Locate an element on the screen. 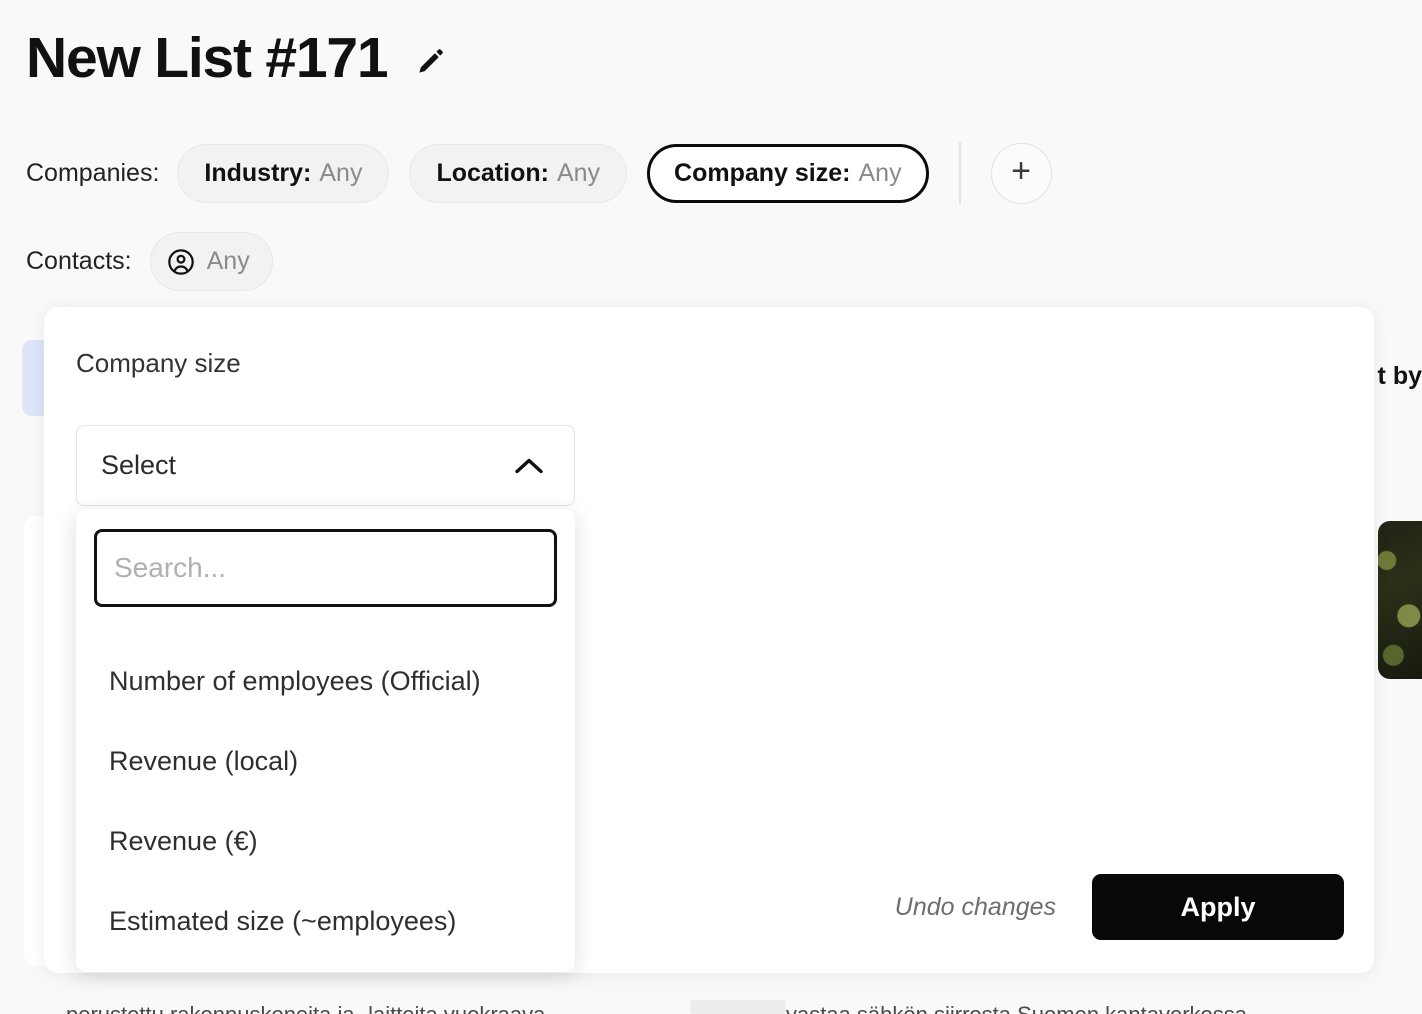 This screenshot has height=1014, width=1422. background-bottom-chip is located at coordinates (738, 1007).